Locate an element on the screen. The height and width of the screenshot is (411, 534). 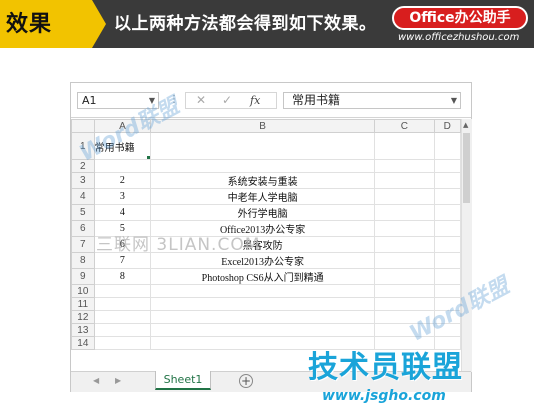
cell: 4 is located at coordinates (122, 212).